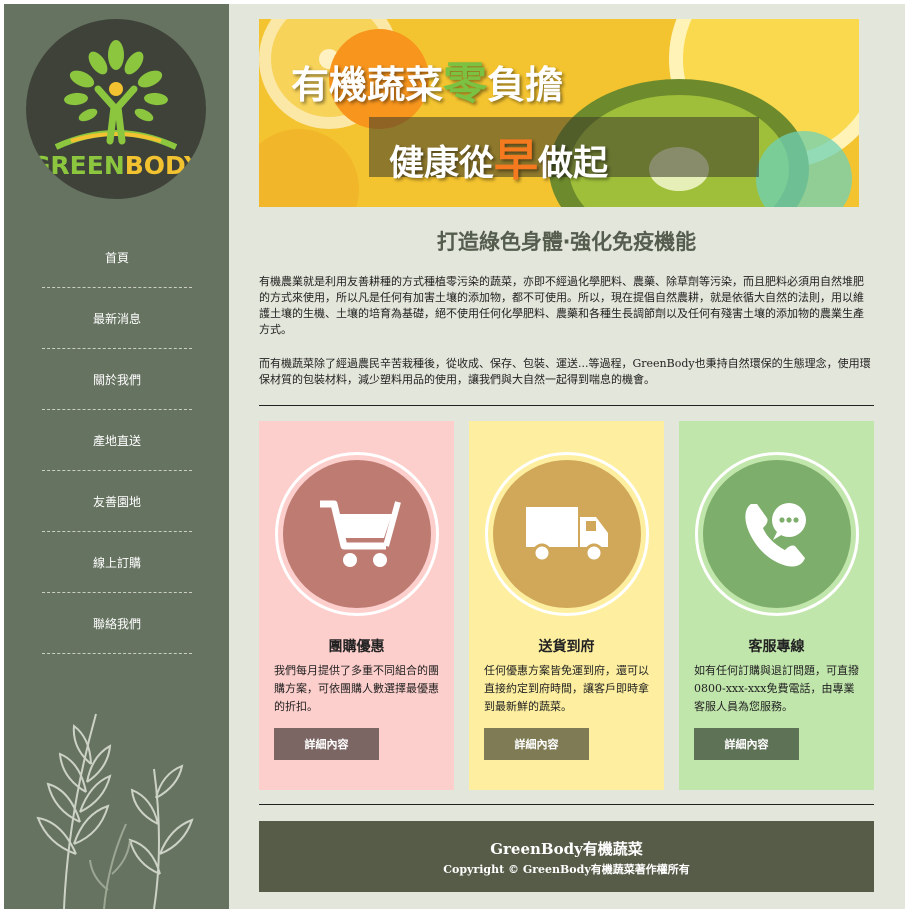 Image resolution: width=911 pixels, height=915 pixels. I want to click on sidebar-nav: 首頁 最新消息 關於我們 產地直送 友善園地 線上訂購 聯絡我們, so click(117, 440).